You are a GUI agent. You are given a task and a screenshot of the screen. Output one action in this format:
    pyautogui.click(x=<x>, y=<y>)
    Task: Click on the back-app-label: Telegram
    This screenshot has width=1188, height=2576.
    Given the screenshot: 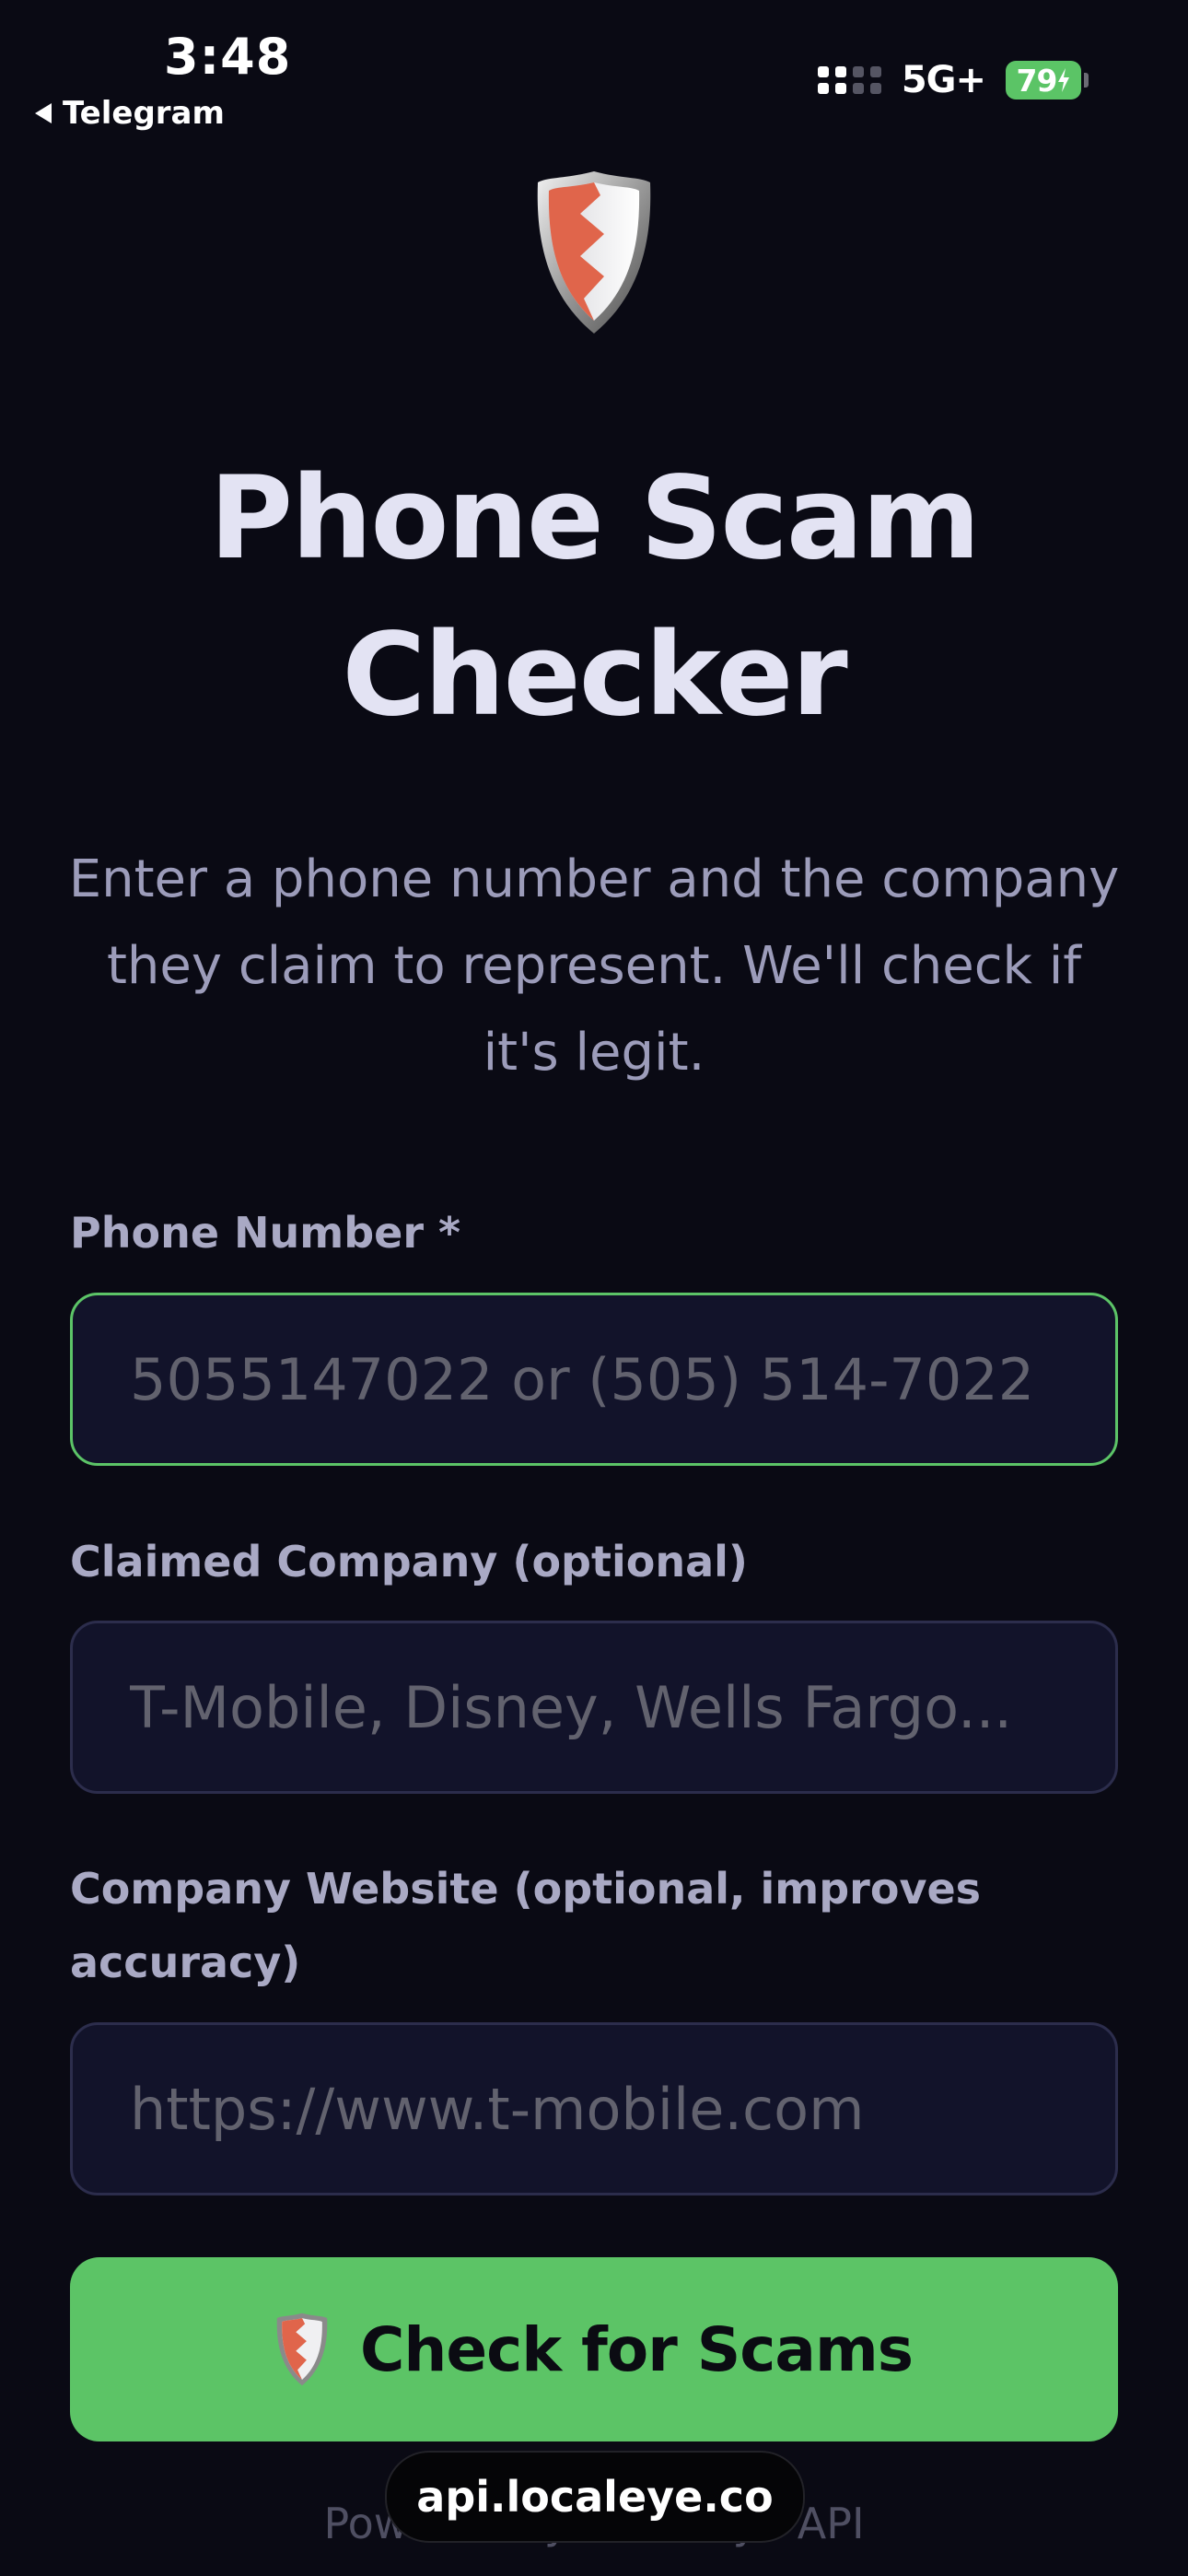 What is the action you would take?
    pyautogui.click(x=144, y=113)
    